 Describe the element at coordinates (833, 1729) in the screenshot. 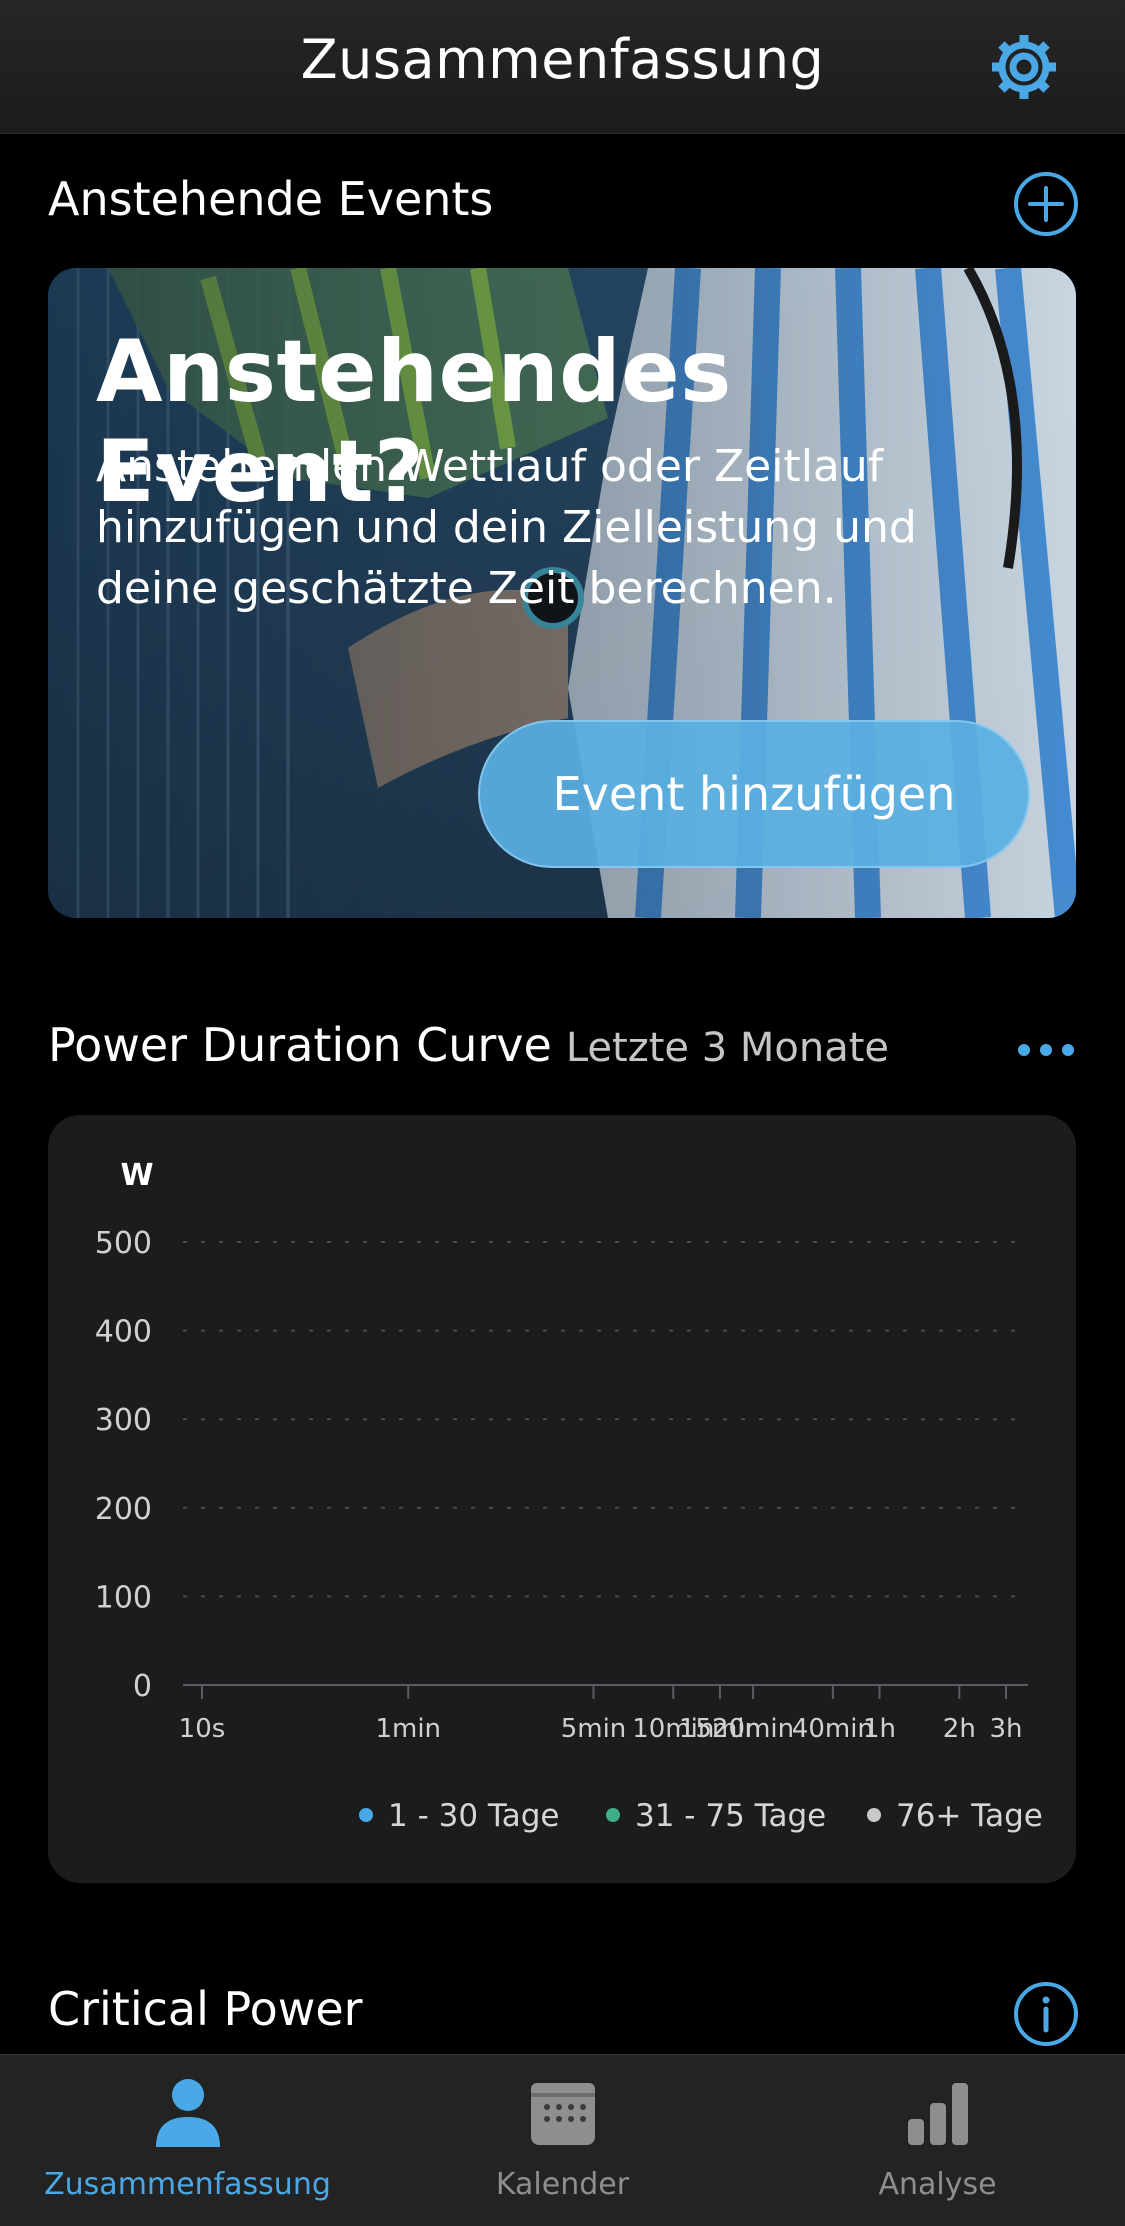

I see `x-tick-label: 40min` at that location.